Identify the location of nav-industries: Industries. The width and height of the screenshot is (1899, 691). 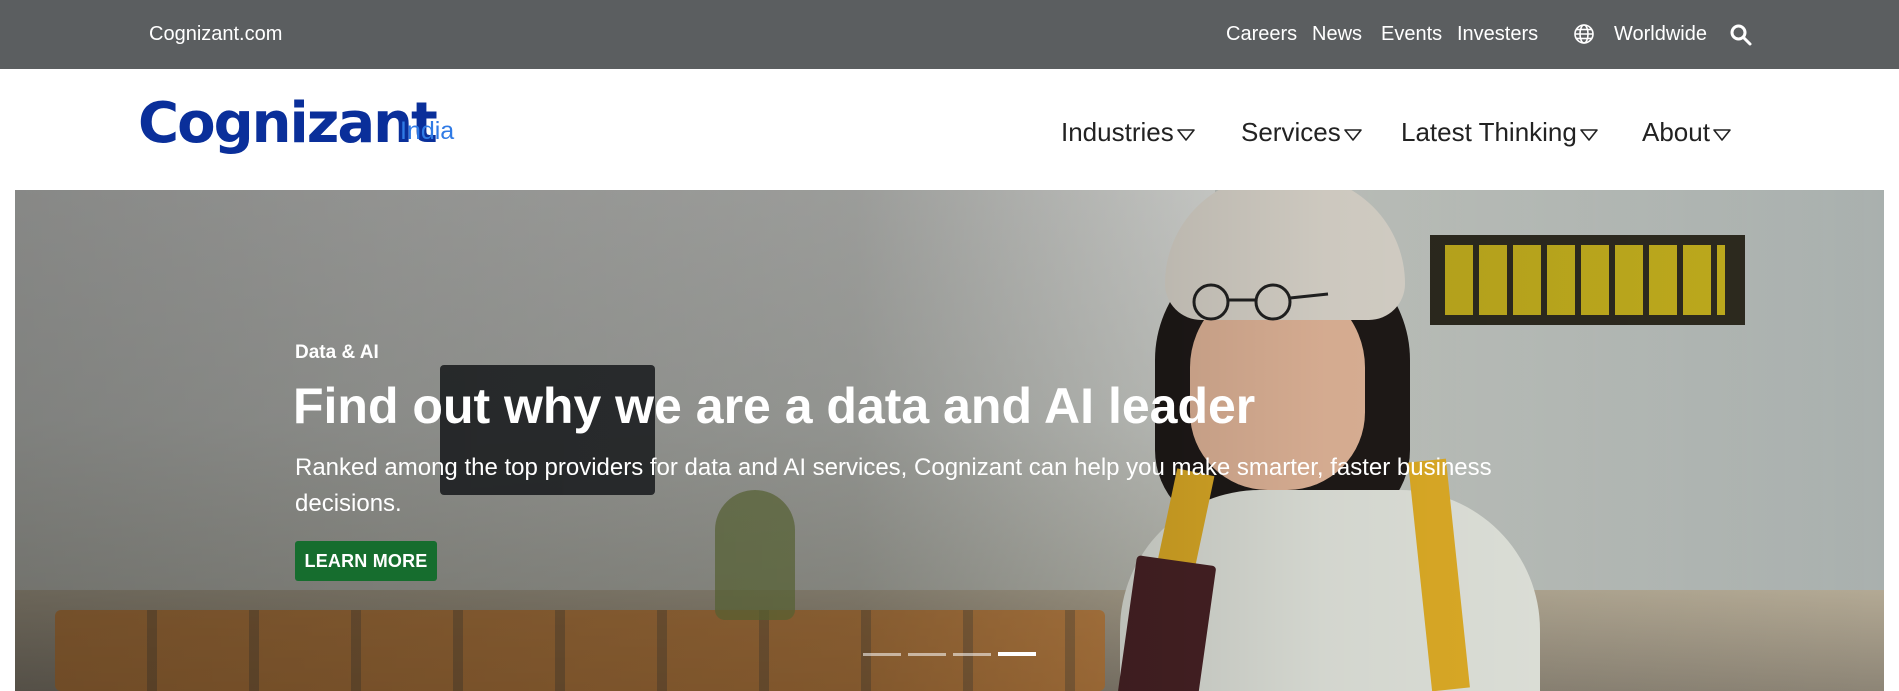
(1128, 132).